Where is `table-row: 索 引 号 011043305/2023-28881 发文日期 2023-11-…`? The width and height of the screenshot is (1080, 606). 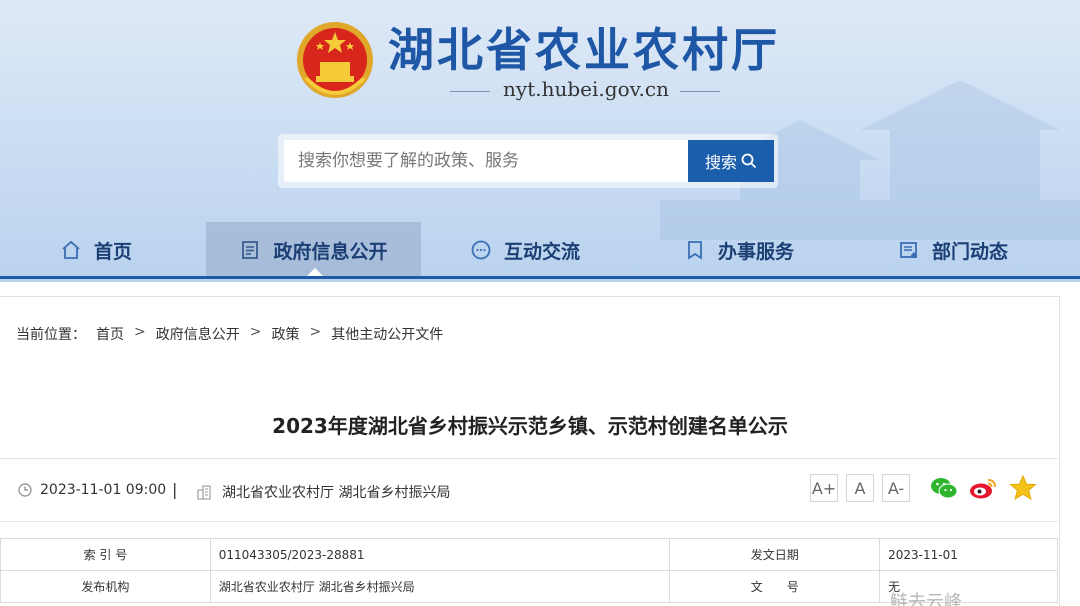 table-row: 索 引 号 011043305/2023-28881 发文日期 2023-11-… is located at coordinates (529, 554).